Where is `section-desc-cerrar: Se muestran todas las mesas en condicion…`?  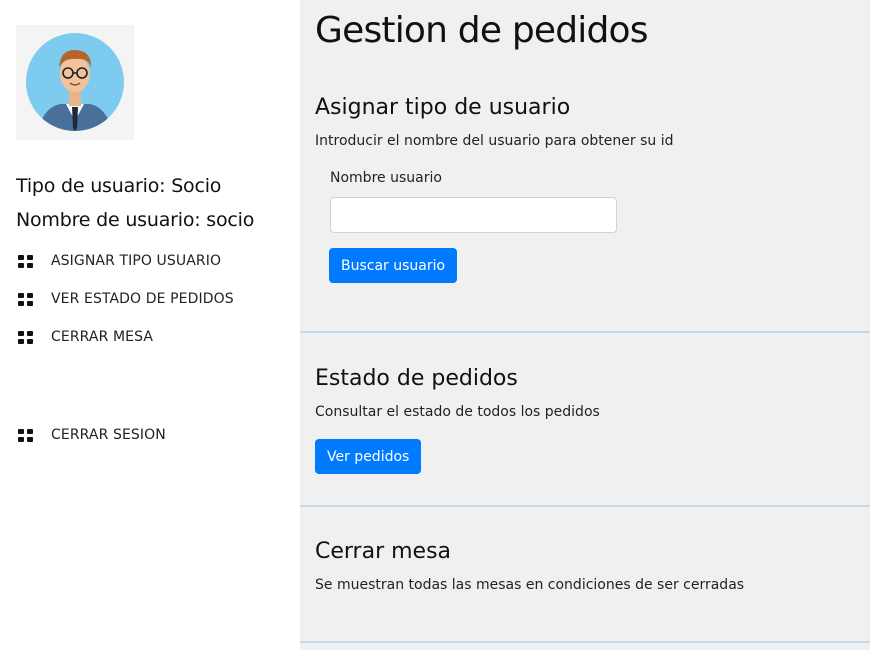 section-desc-cerrar: Se muestran todas las mesas en condicion… is located at coordinates (530, 585).